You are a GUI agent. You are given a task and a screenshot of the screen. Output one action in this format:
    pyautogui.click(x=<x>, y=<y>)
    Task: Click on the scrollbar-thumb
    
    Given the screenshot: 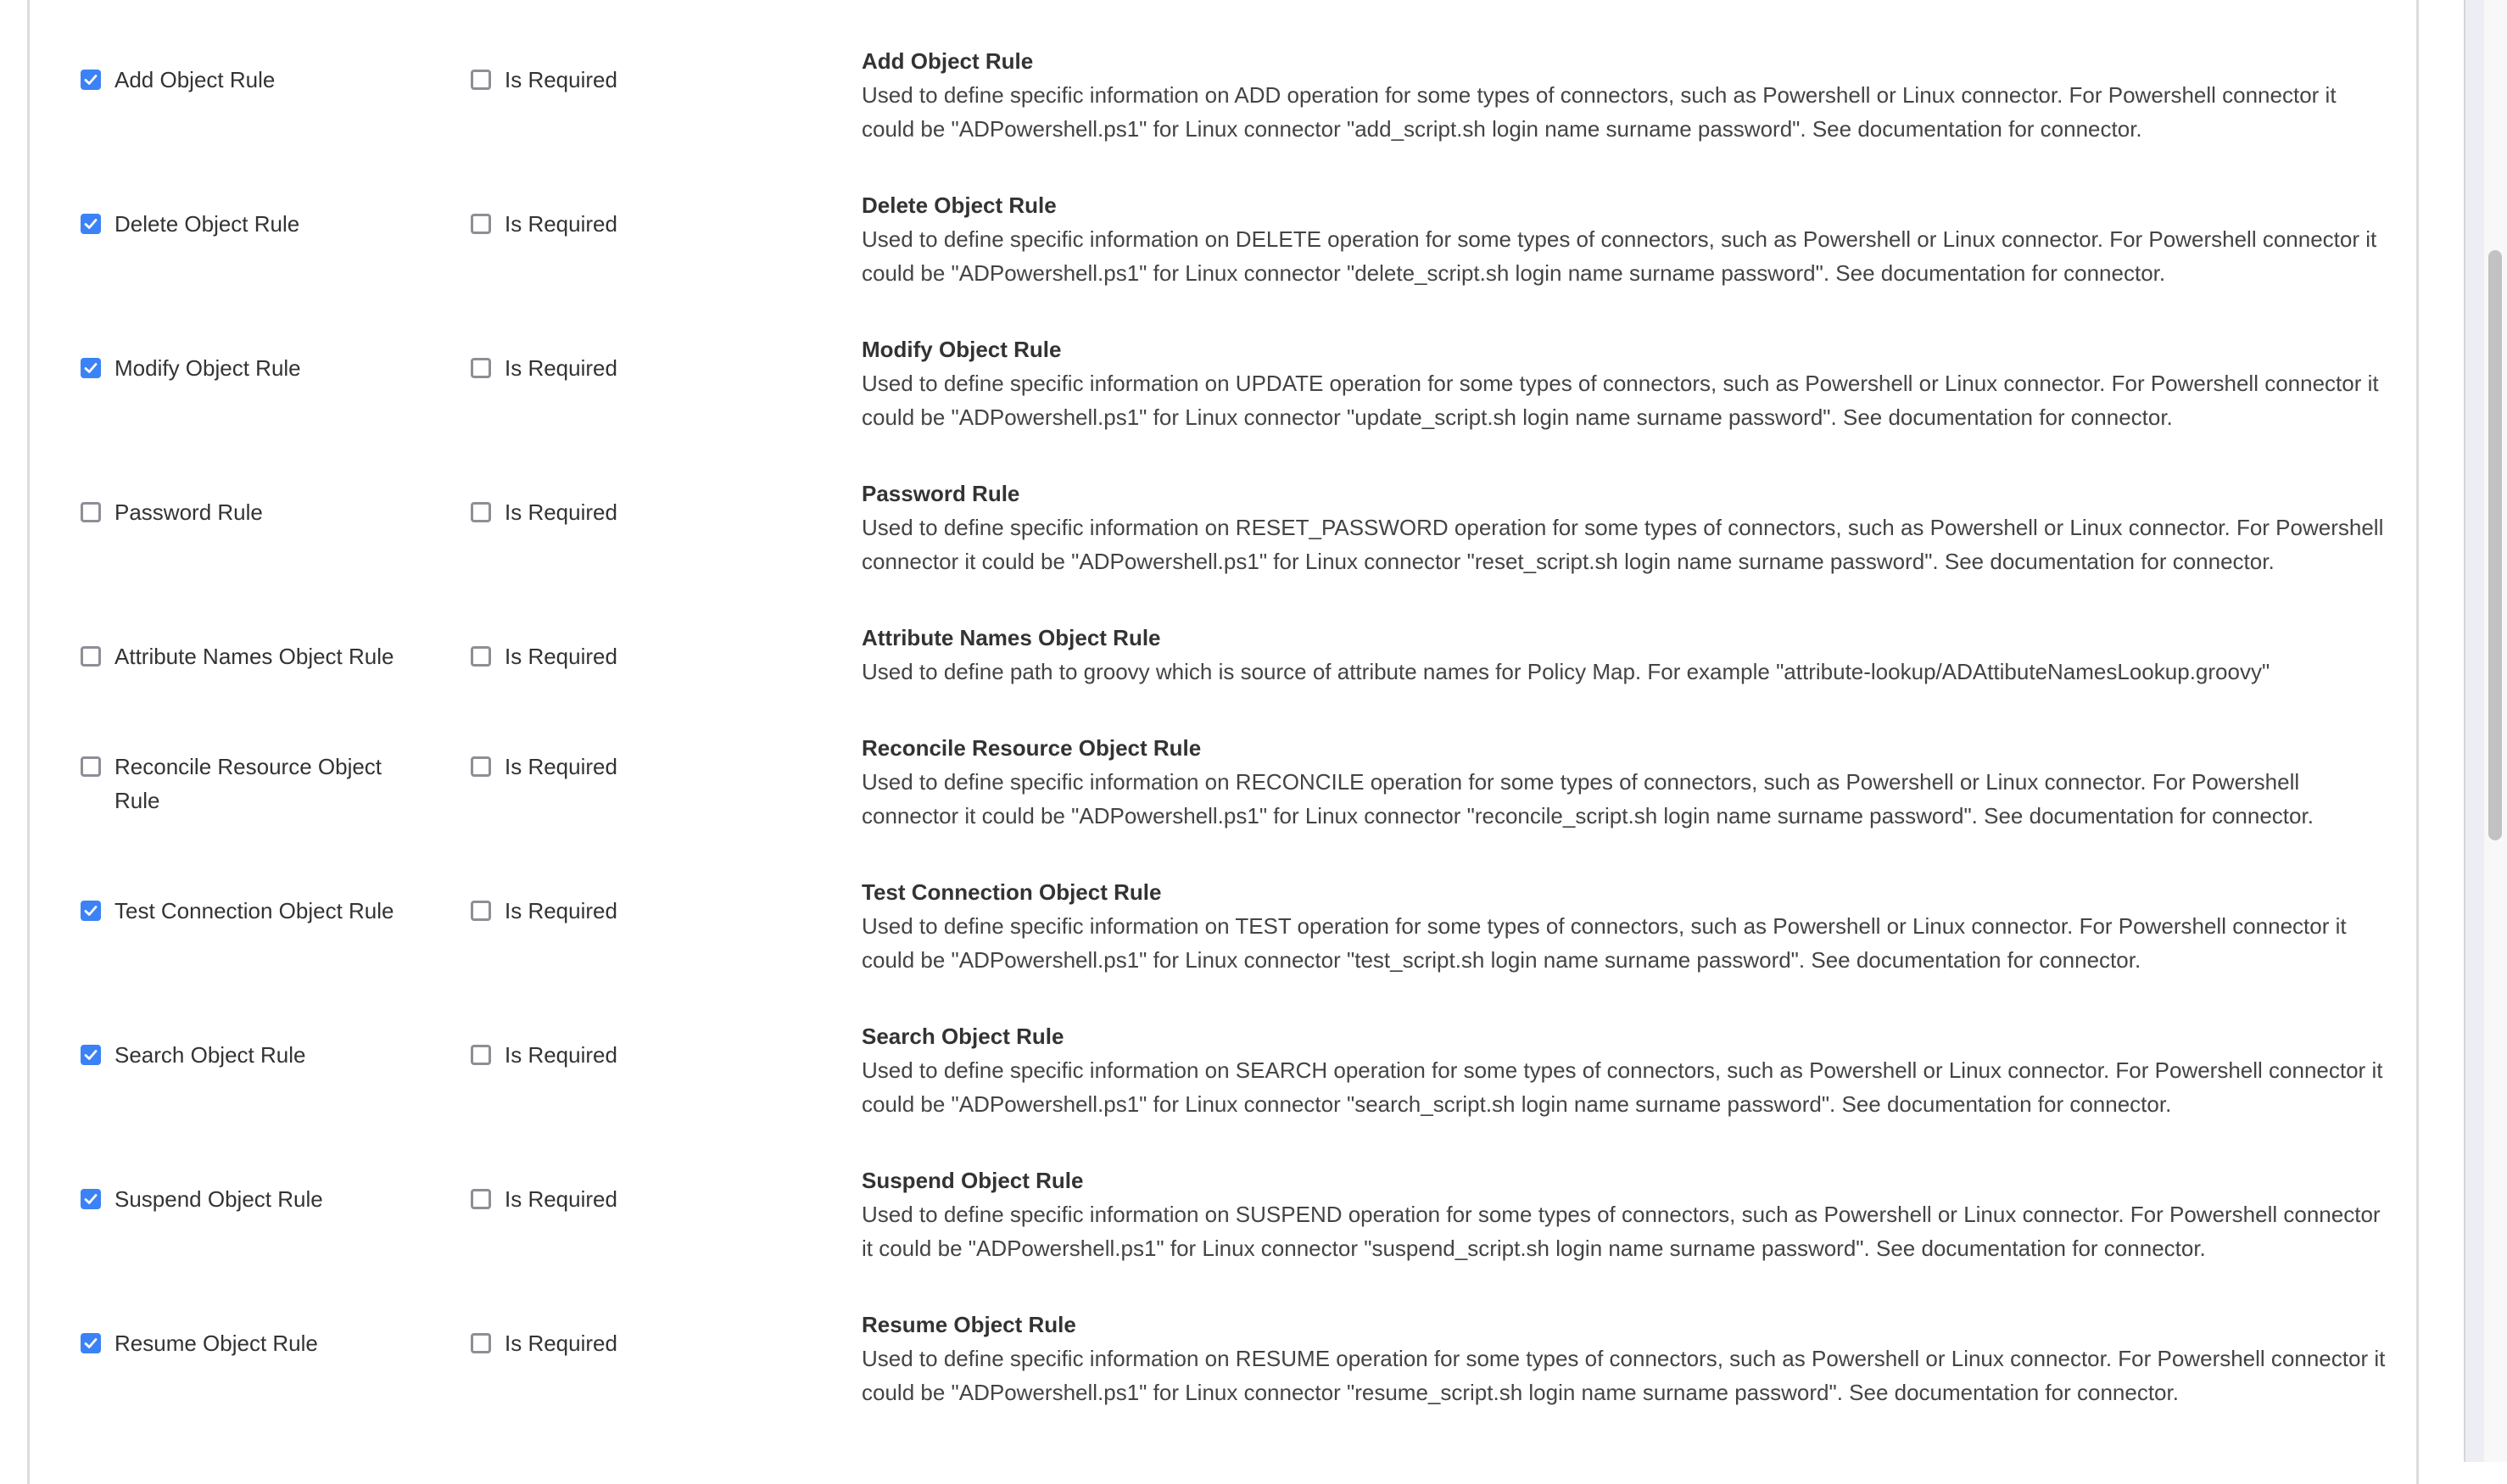 What is the action you would take?
    pyautogui.click(x=2495, y=545)
    